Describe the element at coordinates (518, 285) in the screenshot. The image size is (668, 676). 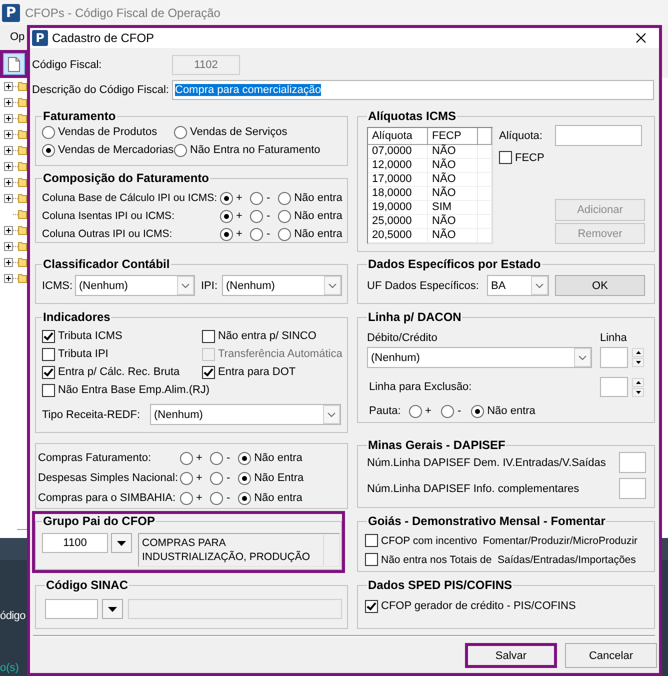
I see `dropdown-field: BA` at that location.